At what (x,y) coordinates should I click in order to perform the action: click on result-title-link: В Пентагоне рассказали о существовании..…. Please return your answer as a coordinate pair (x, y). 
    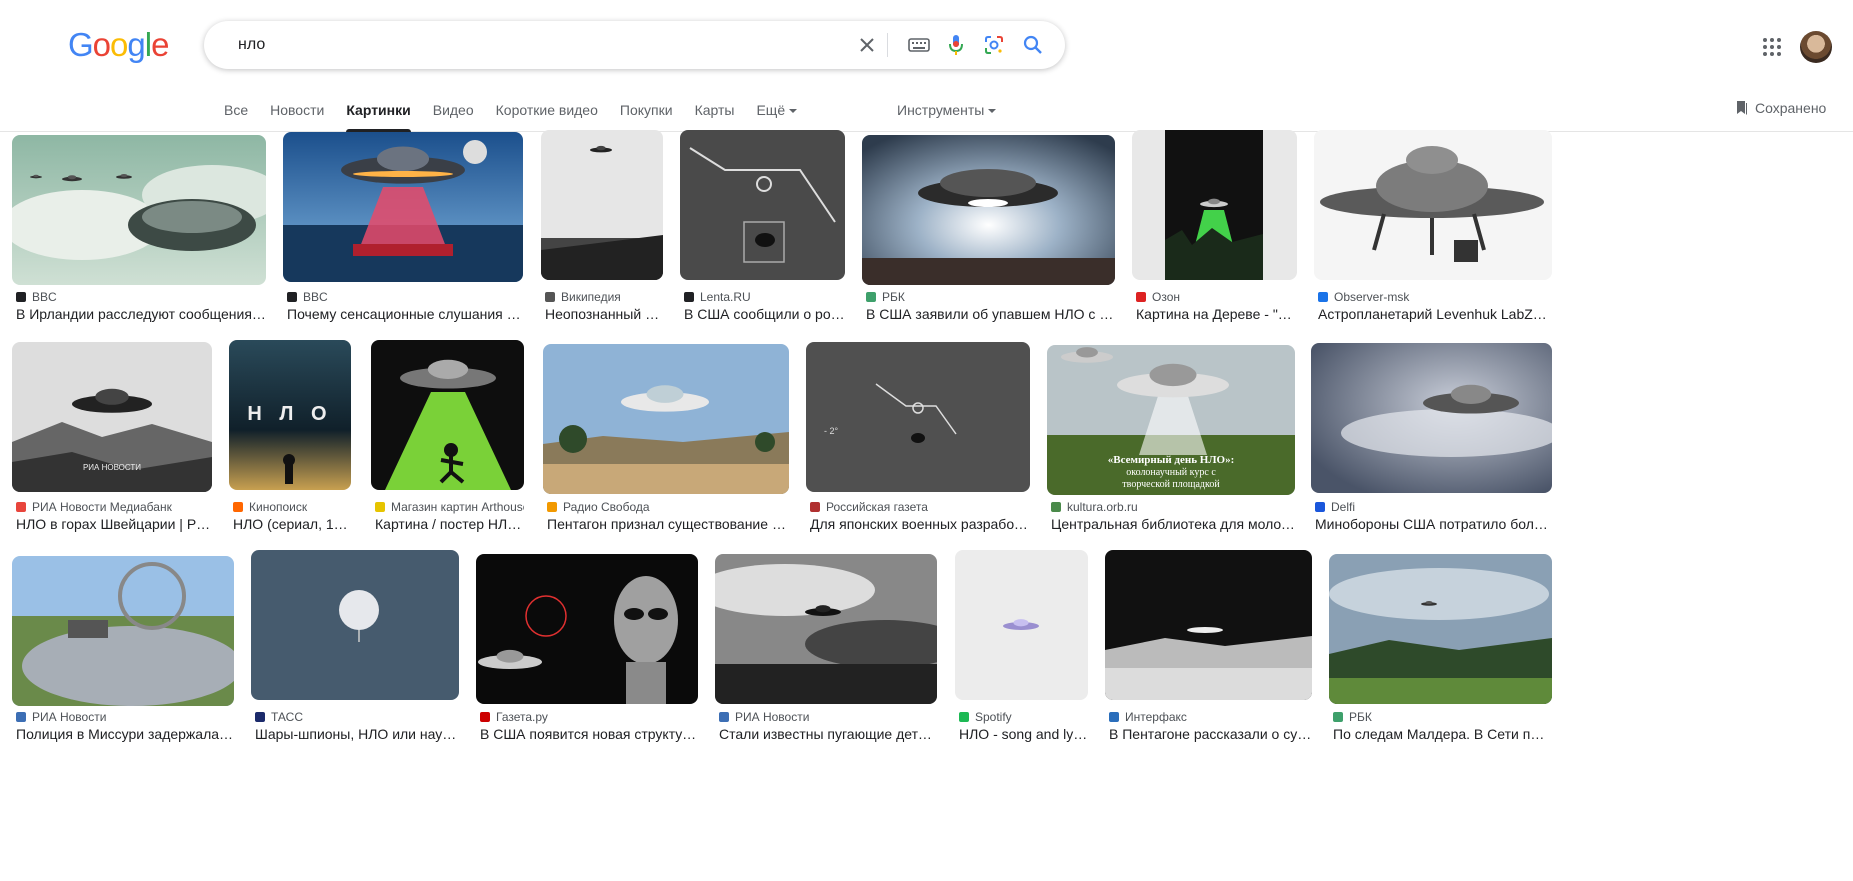
    Looking at the image, I should click on (1210, 734).